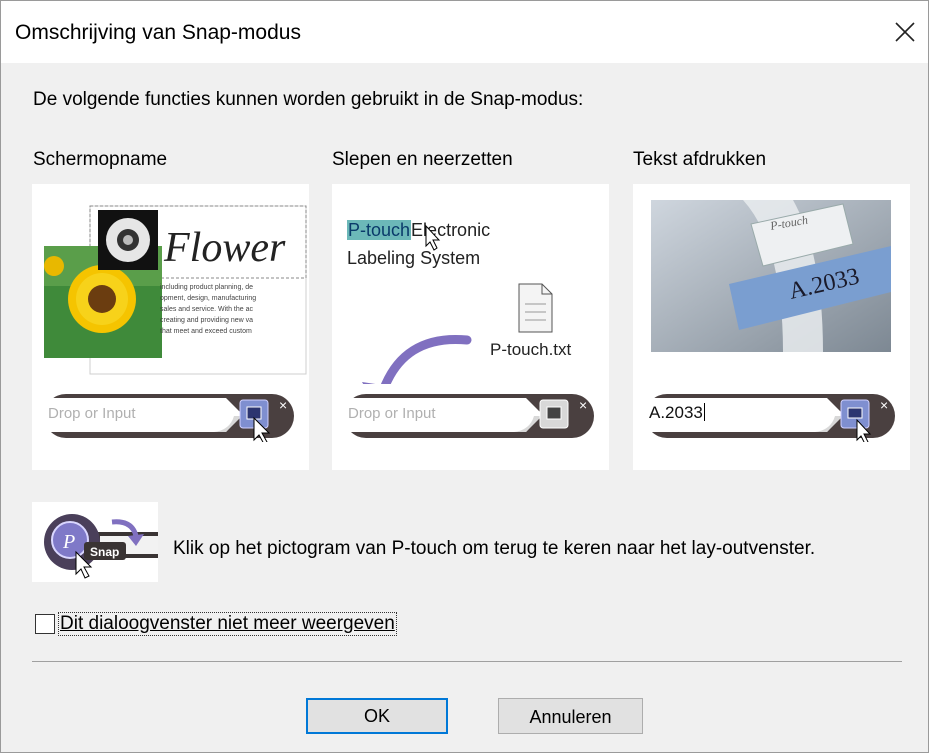 This screenshot has height=753, width=929. I want to click on ptouch-snap-icon-illustration: P Snap, so click(95, 542).